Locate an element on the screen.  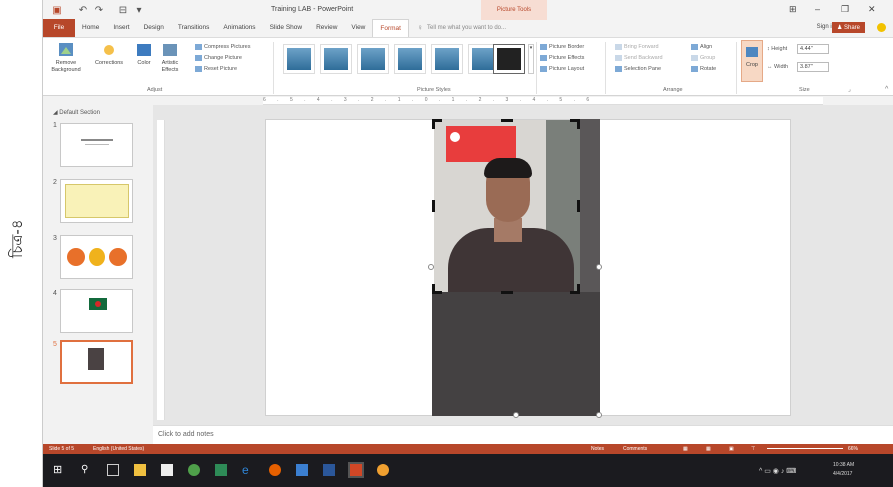
app-blue-icon is located at coordinates (302, 470).